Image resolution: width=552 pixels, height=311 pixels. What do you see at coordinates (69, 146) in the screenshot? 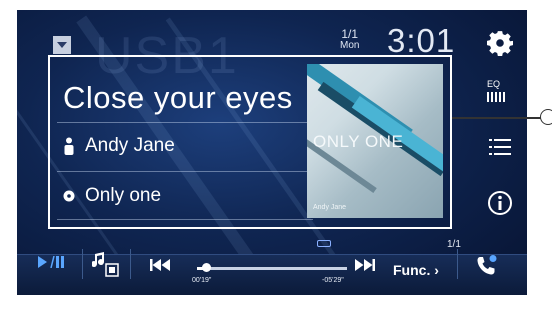
I see `person-icon` at bounding box center [69, 146].